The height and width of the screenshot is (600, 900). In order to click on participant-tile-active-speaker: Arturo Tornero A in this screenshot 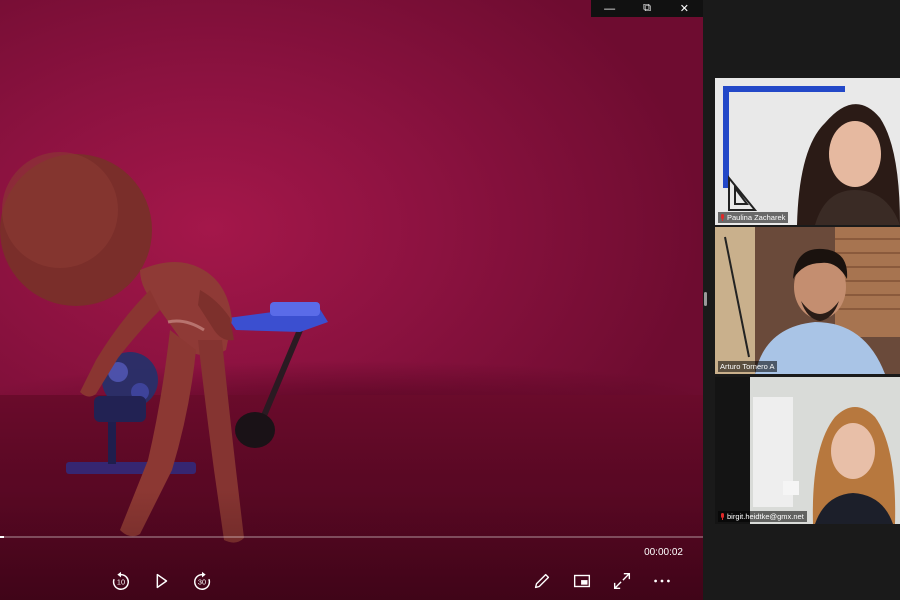, I will do `click(807, 300)`.